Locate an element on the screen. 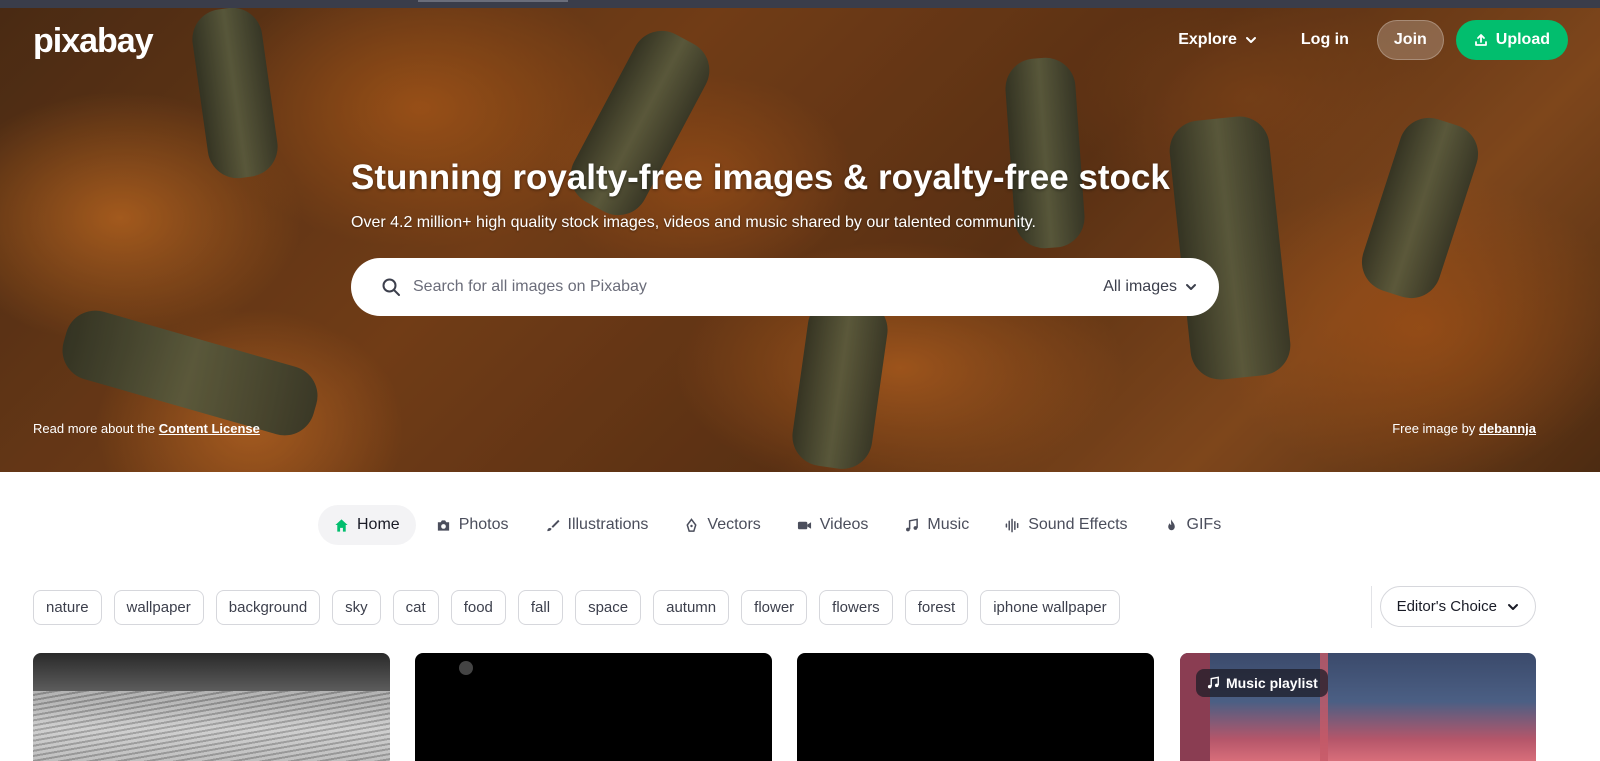 This screenshot has height=761, width=1600. image-card-book is located at coordinates (211, 707).